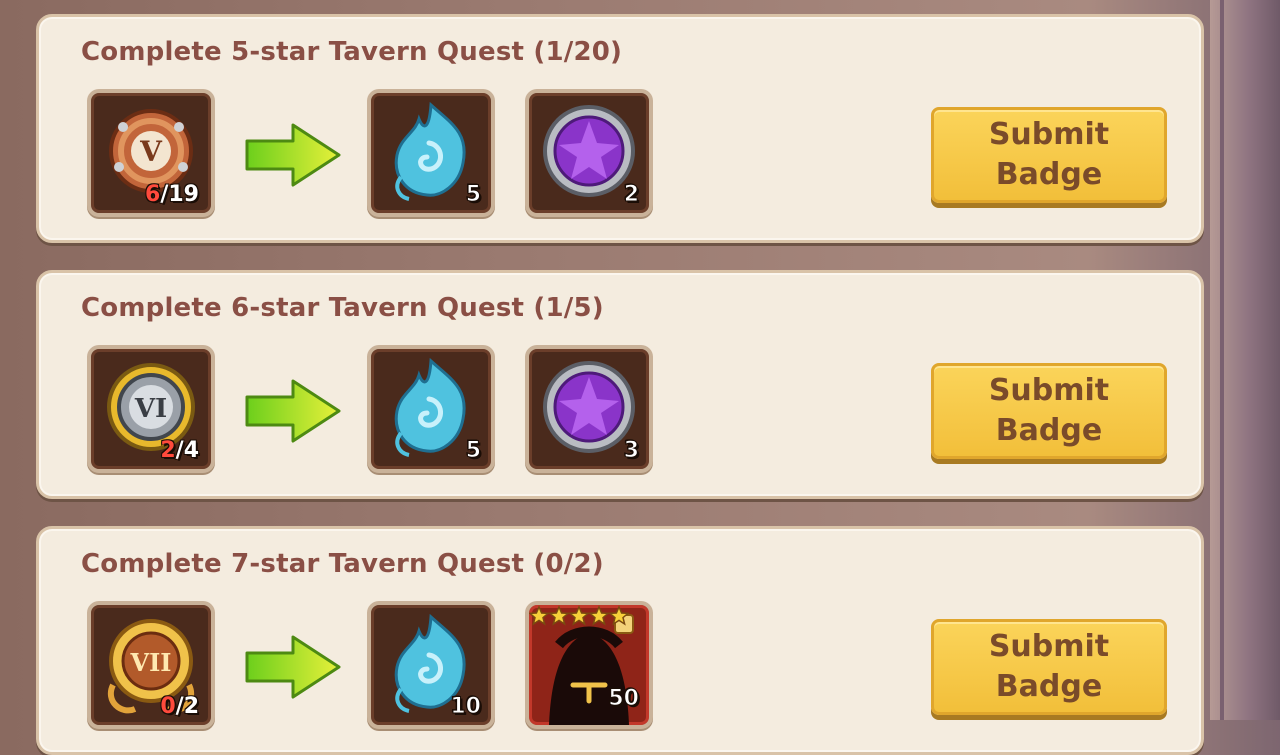  Describe the element at coordinates (172, 194) in the screenshot. I see `badge-count: 6/19` at that location.